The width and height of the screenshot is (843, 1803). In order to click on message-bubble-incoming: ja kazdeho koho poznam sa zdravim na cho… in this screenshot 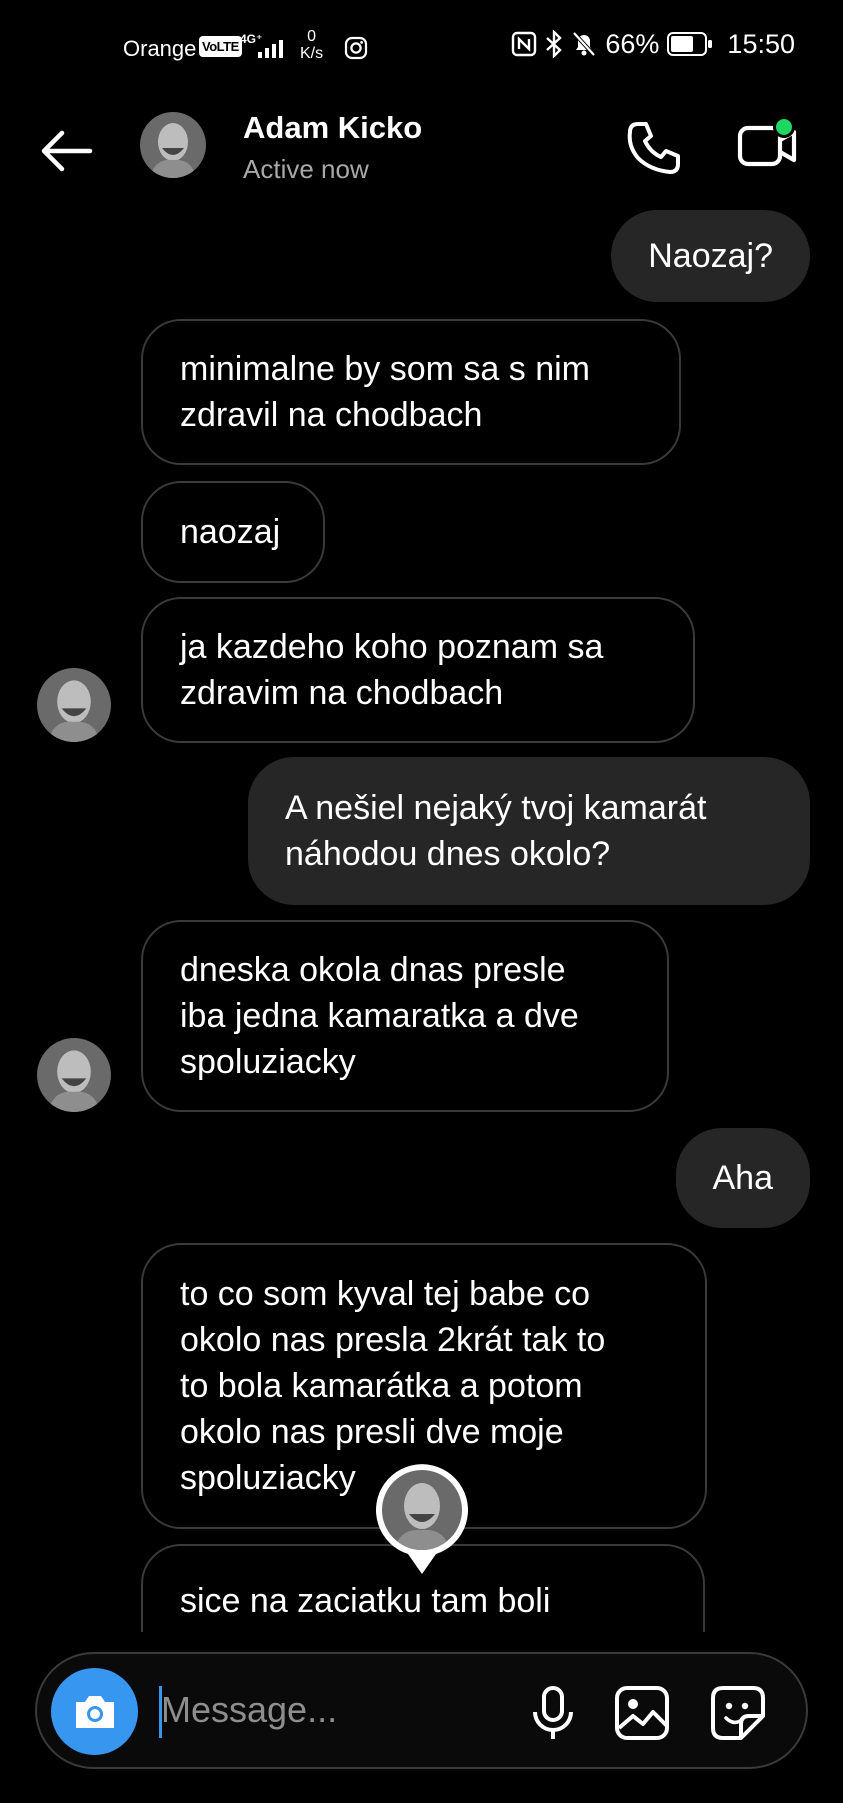, I will do `click(418, 670)`.